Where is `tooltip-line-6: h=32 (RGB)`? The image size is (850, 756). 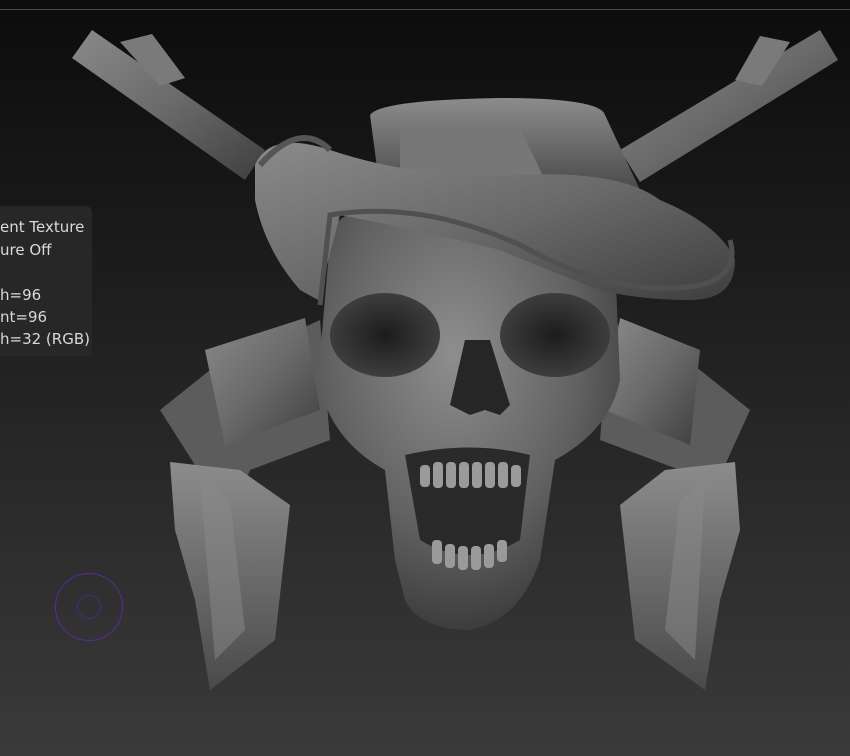
tooltip-line-6: h=32 (RGB) is located at coordinates (45, 339).